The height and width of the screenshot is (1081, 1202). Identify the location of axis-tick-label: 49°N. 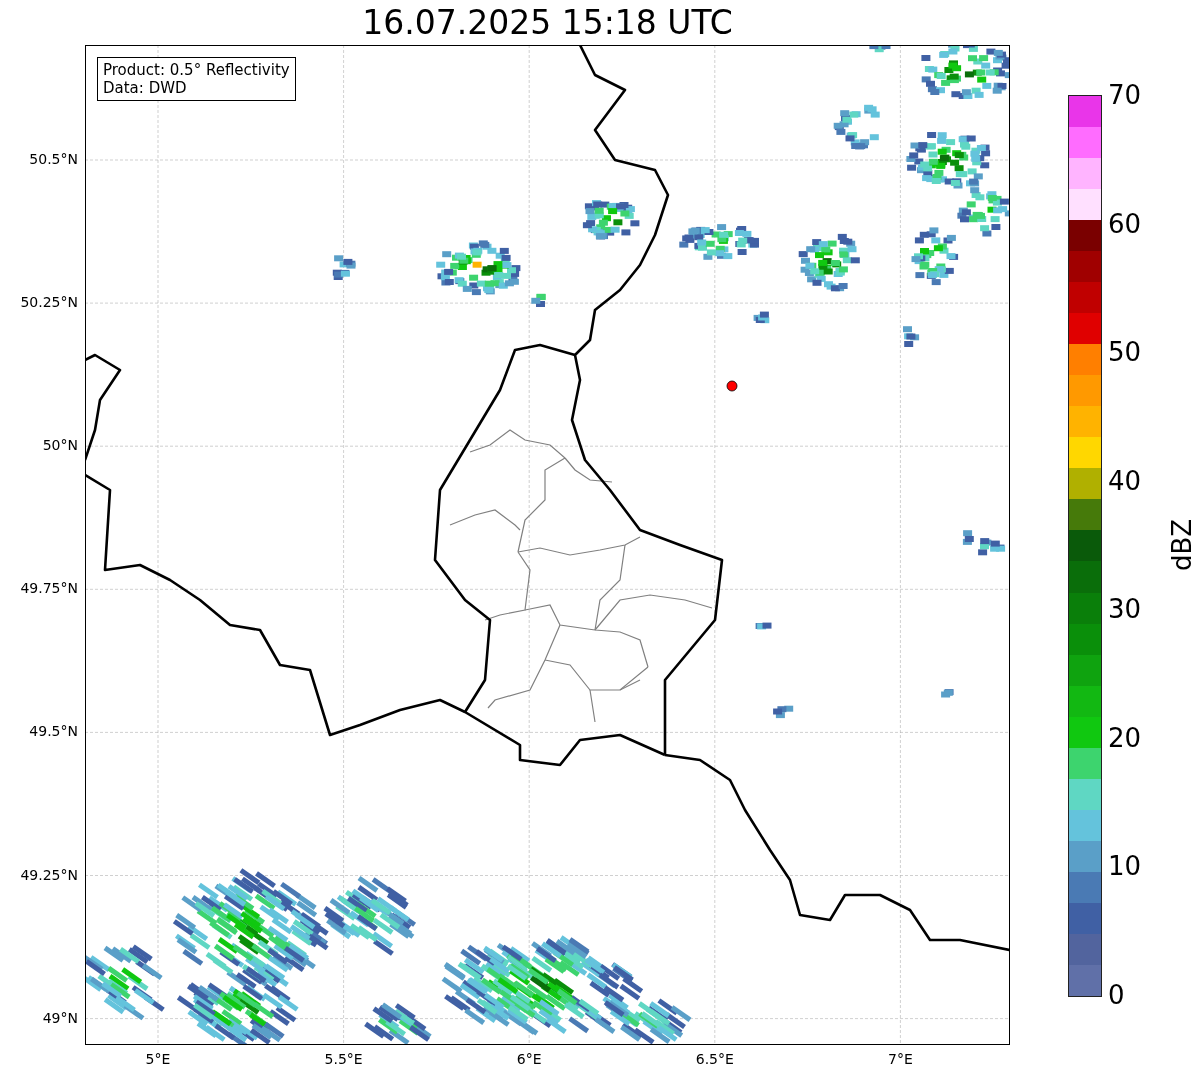
(60, 1017).